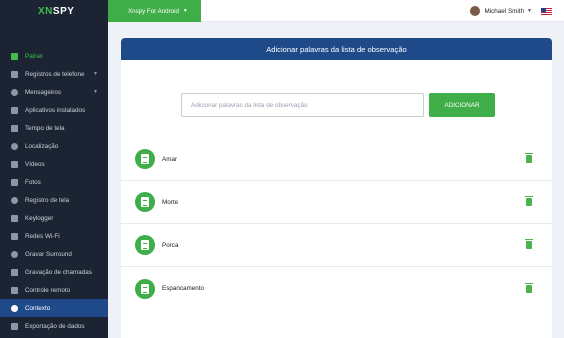  What do you see at coordinates (14, 164) in the screenshot?
I see `video-icon` at bounding box center [14, 164].